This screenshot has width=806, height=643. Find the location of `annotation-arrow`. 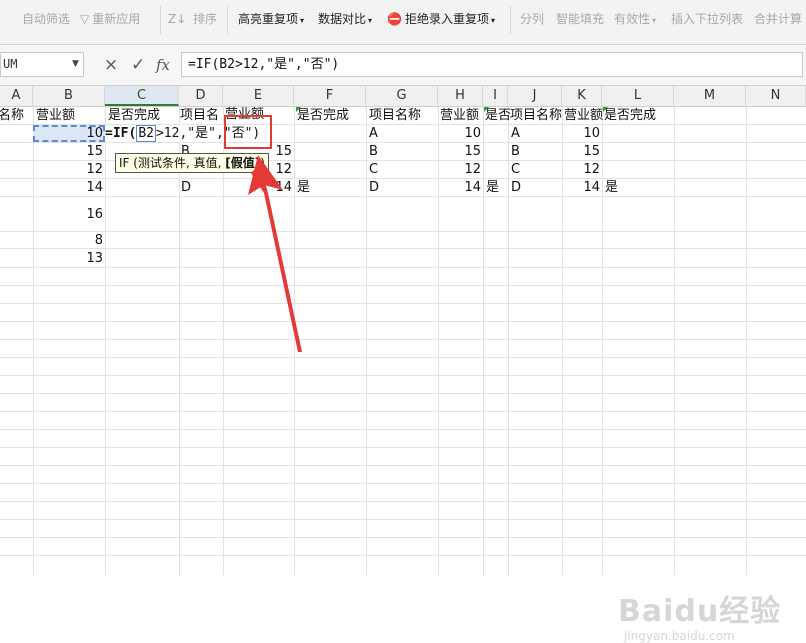

annotation-arrow is located at coordinates (275, 253).